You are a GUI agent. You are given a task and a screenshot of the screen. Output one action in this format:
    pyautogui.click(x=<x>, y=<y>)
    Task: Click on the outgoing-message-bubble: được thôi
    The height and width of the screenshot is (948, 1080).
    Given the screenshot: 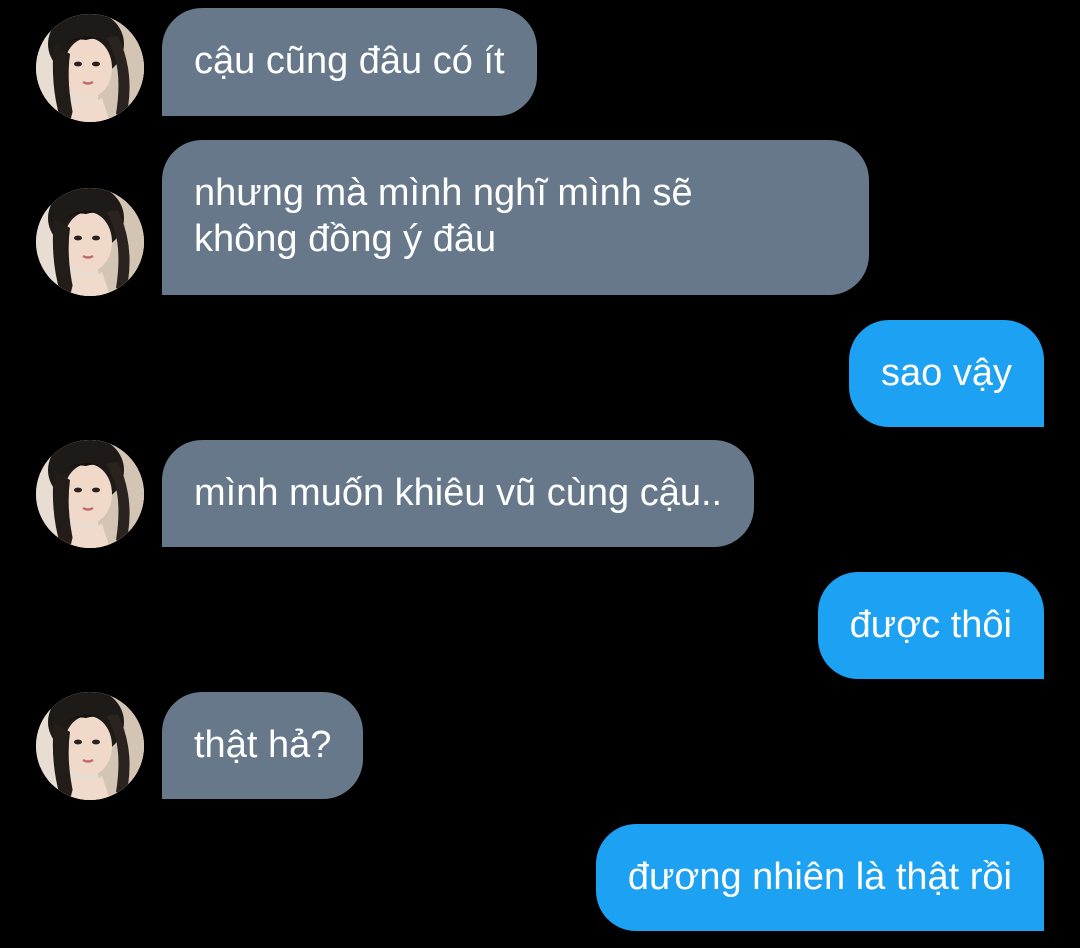 What is the action you would take?
    pyautogui.click(x=930, y=625)
    